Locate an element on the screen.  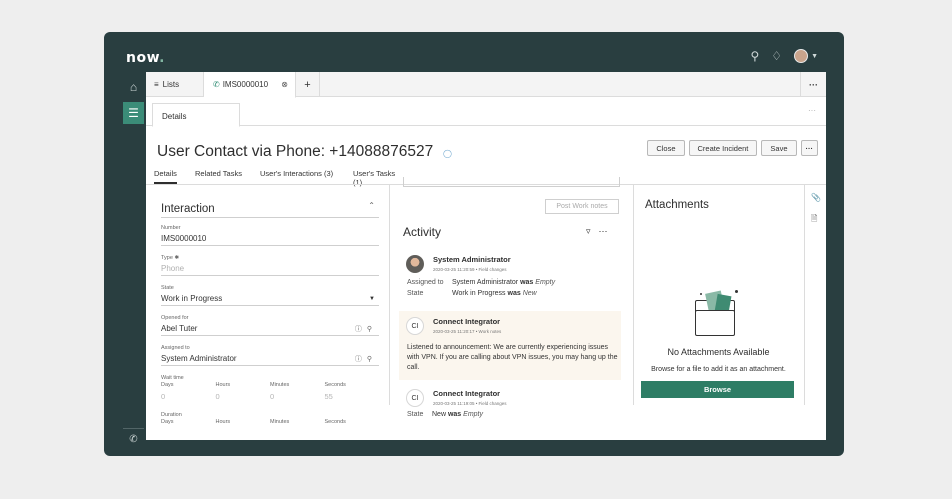
wait-time-units: Days Hours Minutes Seconds is located at coordinates (270, 385).